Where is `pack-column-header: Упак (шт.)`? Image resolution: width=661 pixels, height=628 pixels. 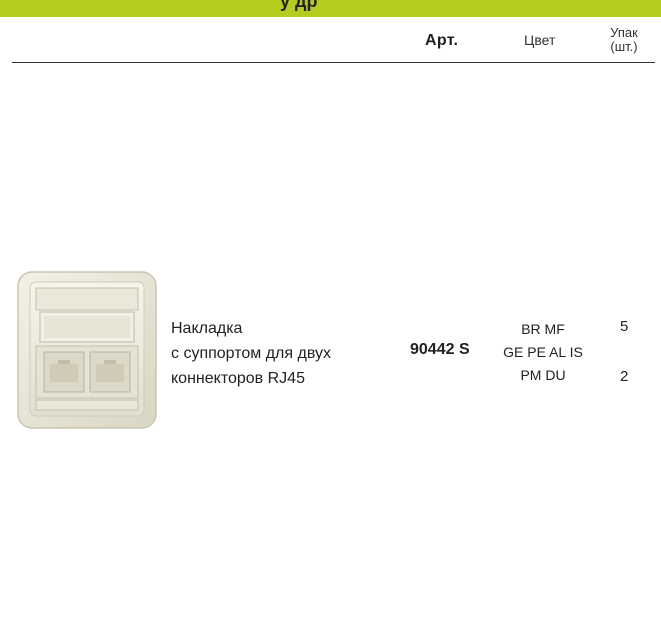 pack-column-header: Упак (шт.) is located at coordinates (624, 39).